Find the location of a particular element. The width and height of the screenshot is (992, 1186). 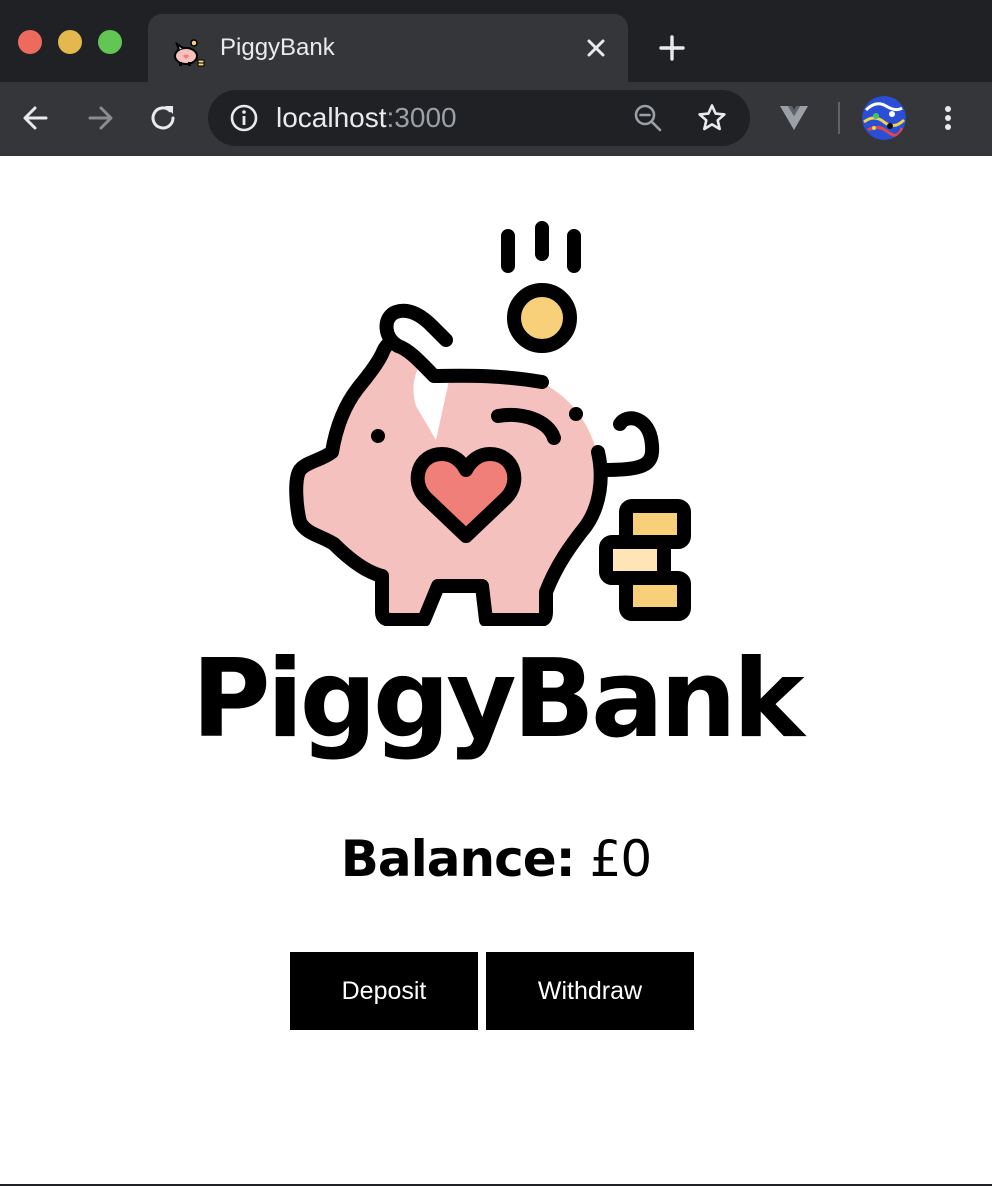

new-tab-icon is located at coordinates (672, 48).